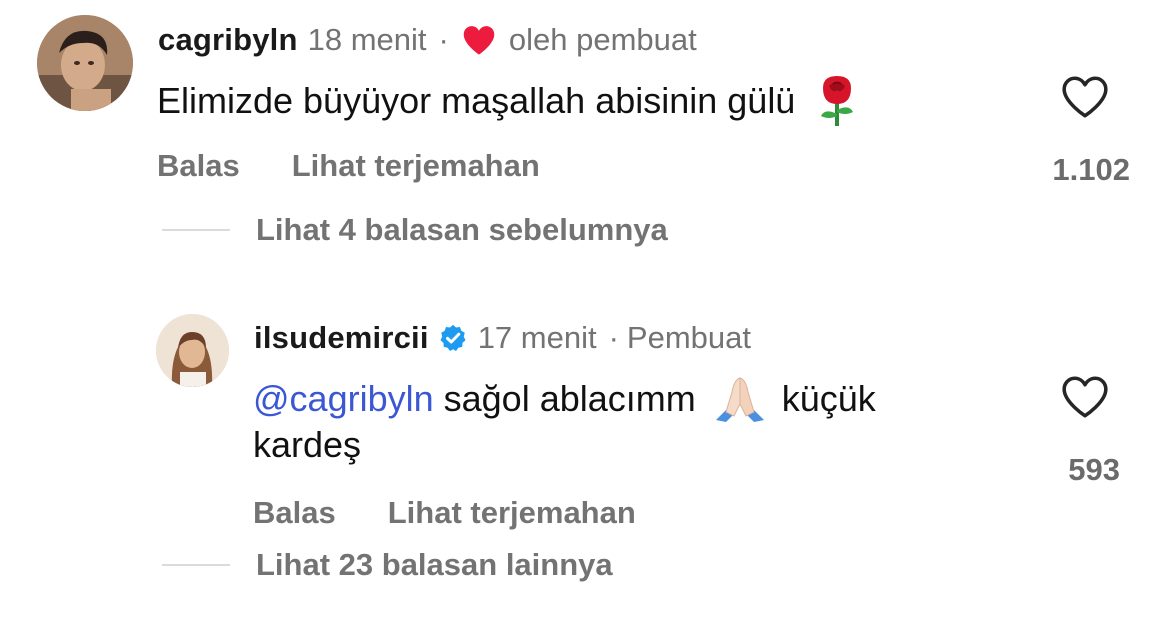  I want to click on comment-text: @cagribyln sağol ablacımm küçük kardeş, so click(633, 420).